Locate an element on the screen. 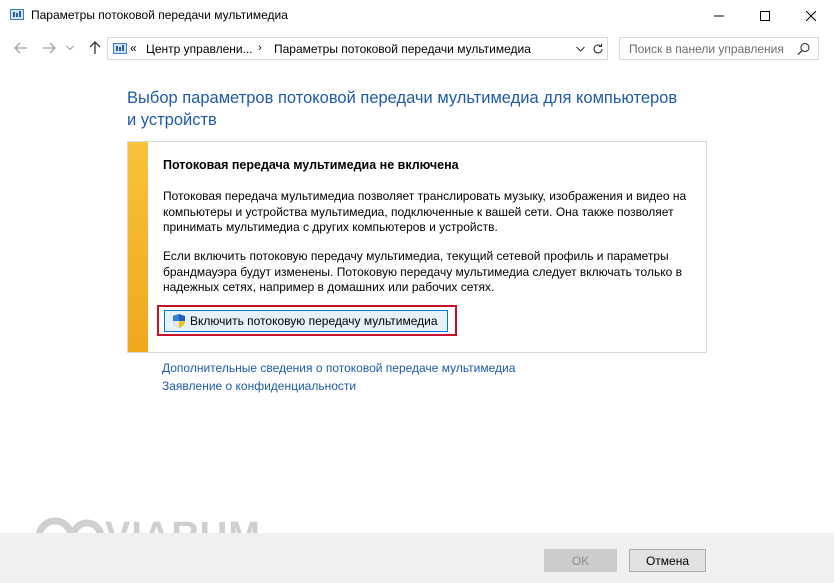  breadcrumb-current: Параметры потоковой передачи мультимедиа is located at coordinates (402, 49).